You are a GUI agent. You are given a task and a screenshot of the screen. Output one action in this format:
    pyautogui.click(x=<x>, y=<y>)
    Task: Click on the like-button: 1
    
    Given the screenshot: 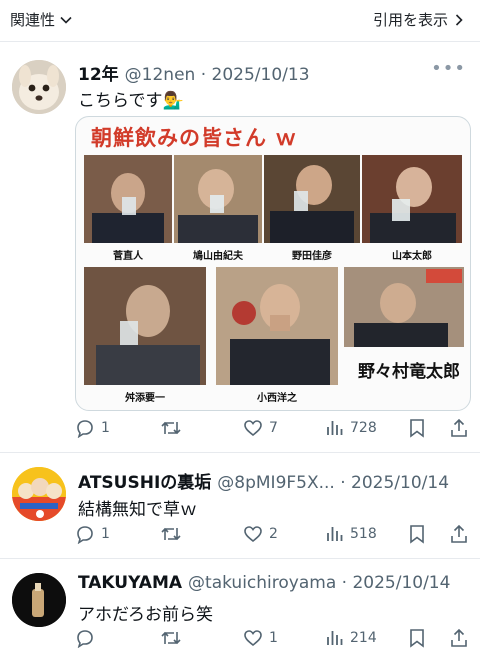 What is the action you would take?
    pyautogui.click(x=260, y=638)
    